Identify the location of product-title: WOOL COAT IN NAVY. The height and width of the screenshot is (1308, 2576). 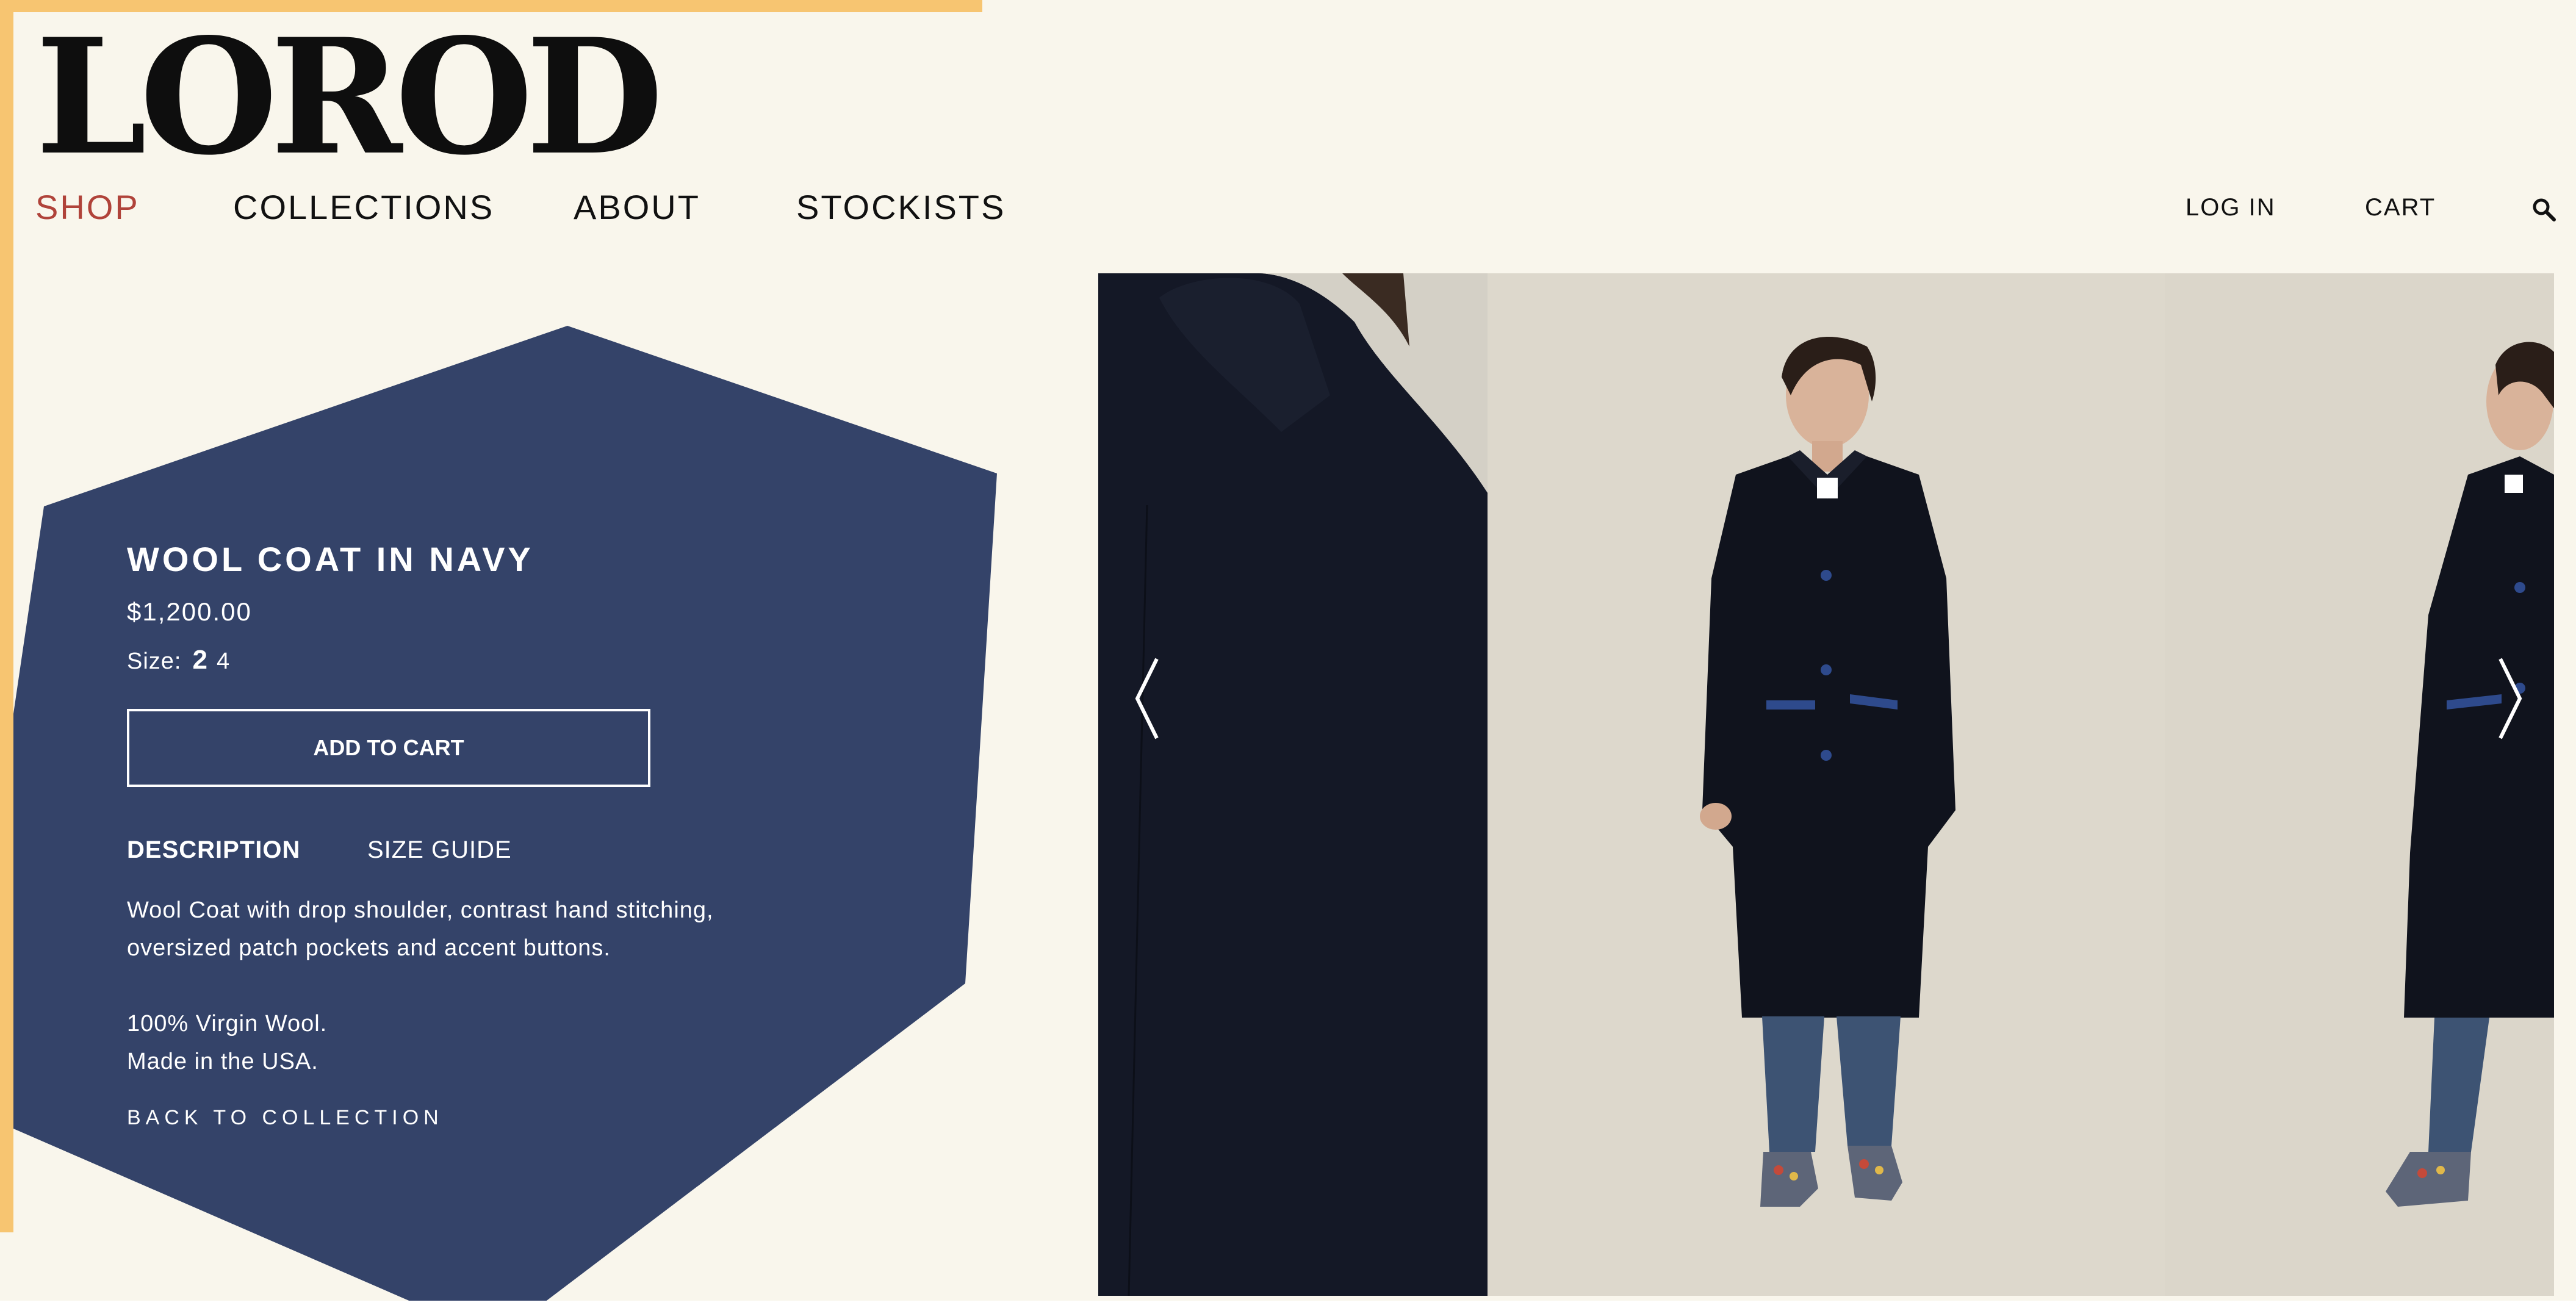
(330, 559).